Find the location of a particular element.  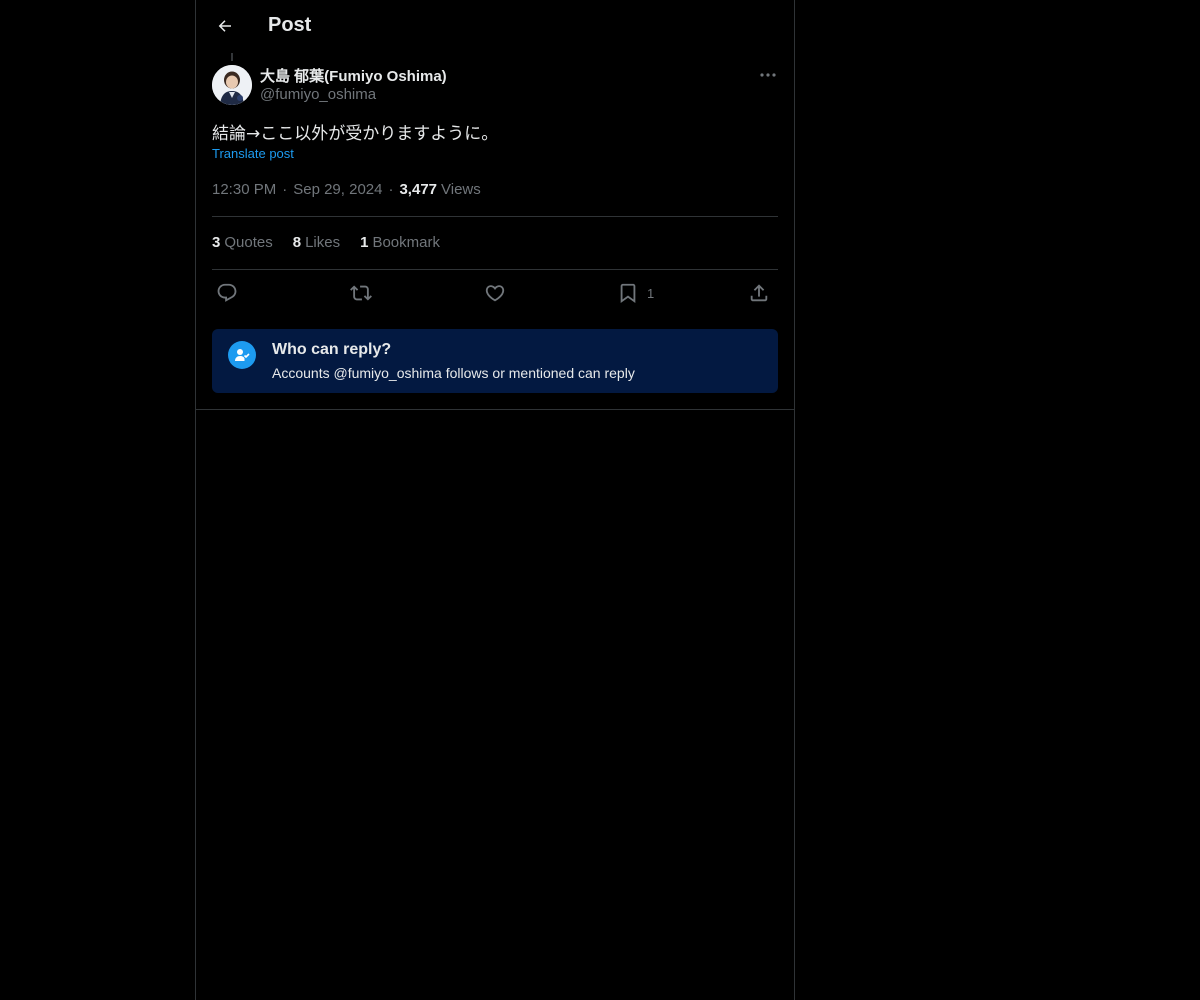

post-stats: 3 Quotes 8 Likes 1 Bookmark is located at coordinates (326, 242).